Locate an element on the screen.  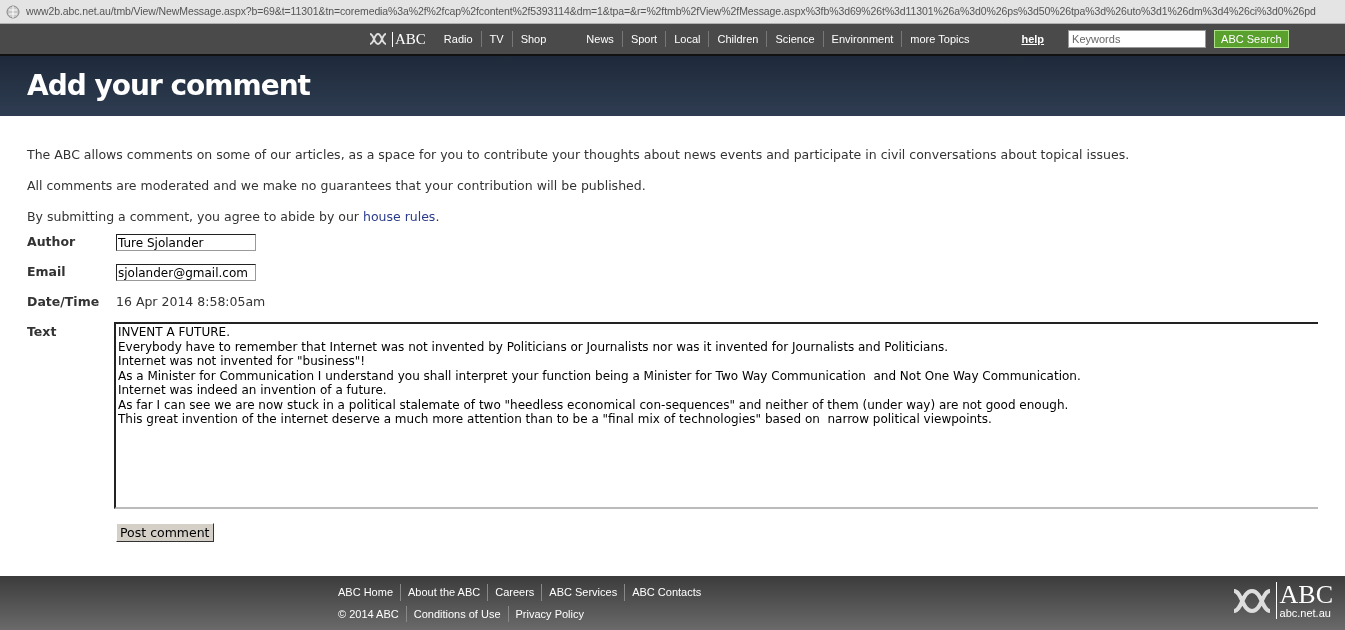
nav-link: more Topics is located at coordinates (939, 39).